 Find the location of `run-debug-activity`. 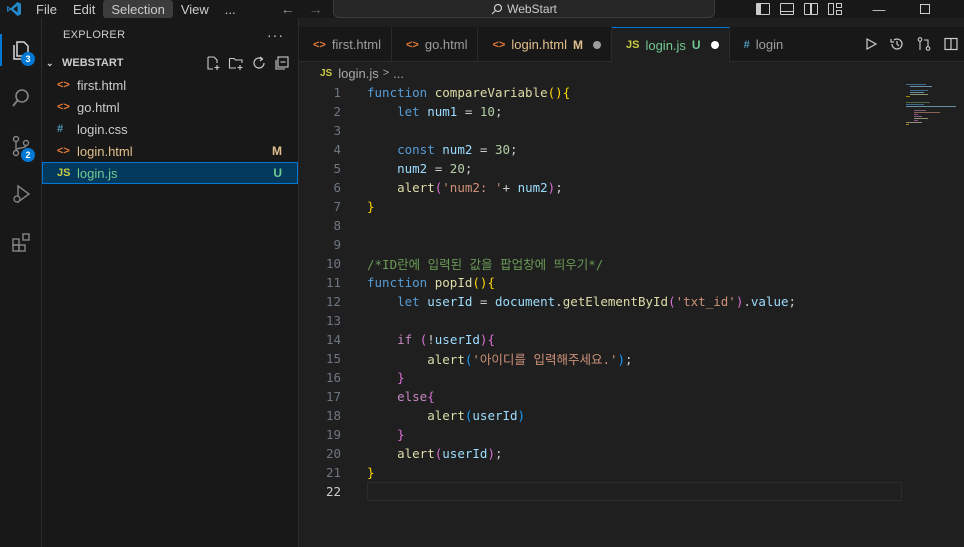

run-debug-activity is located at coordinates (21, 194).